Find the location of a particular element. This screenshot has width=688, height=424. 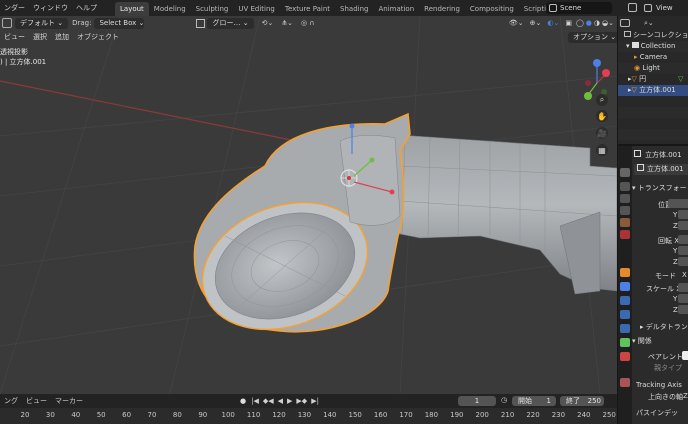

location-y-field is located at coordinates (683, 214).